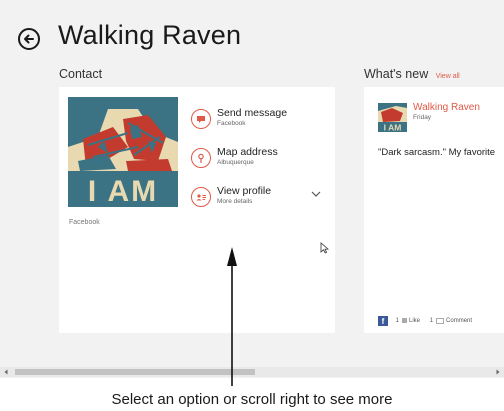 The width and height of the screenshot is (504, 411). I want to click on whats-new-section-label: What's new View all, so click(412, 74).